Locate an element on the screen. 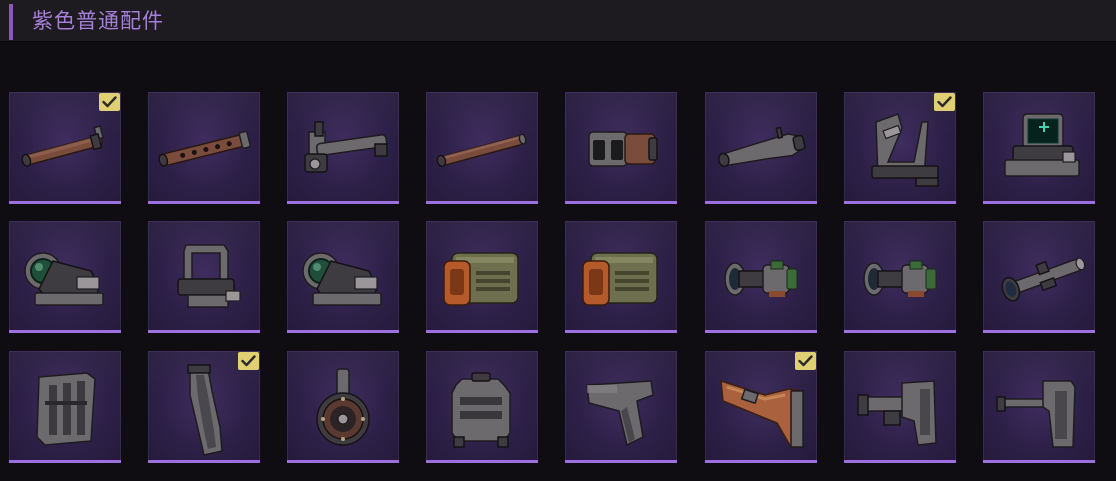  header-bar: 紫色普通配件 is located at coordinates (558, 21).